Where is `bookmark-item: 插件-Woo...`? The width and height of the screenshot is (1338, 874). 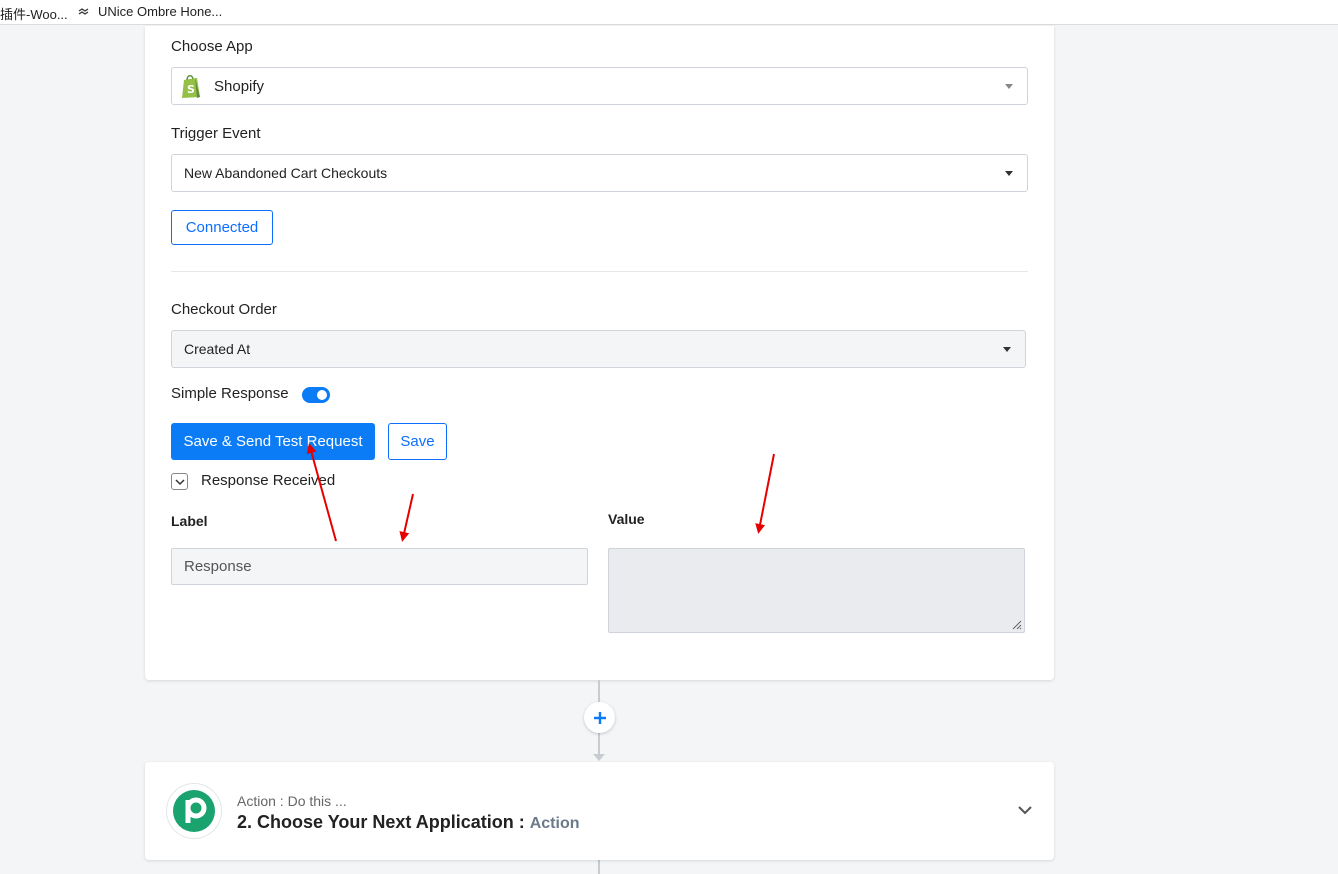 bookmark-item: 插件-Woo... is located at coordinates (34, 13).